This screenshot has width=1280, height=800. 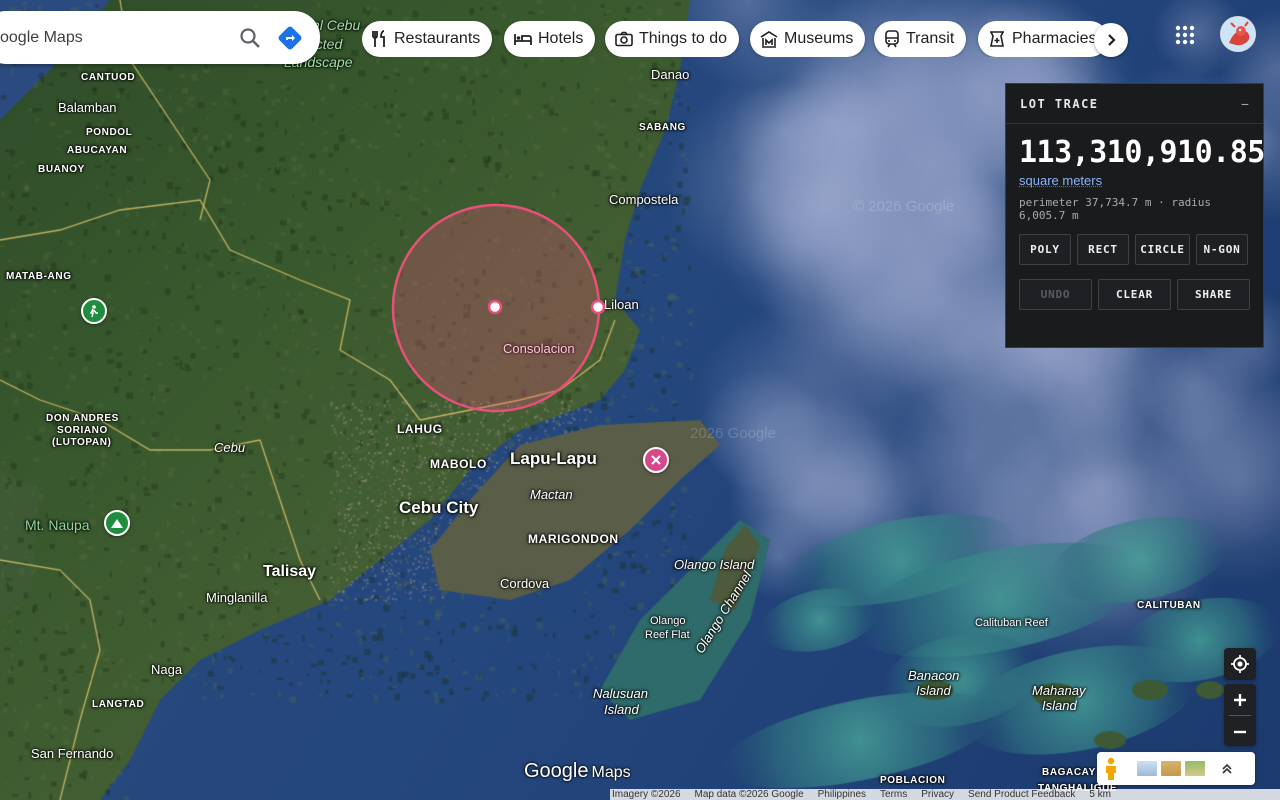 I want to click on chevron-right-icon, so click(x=1111, y=40).